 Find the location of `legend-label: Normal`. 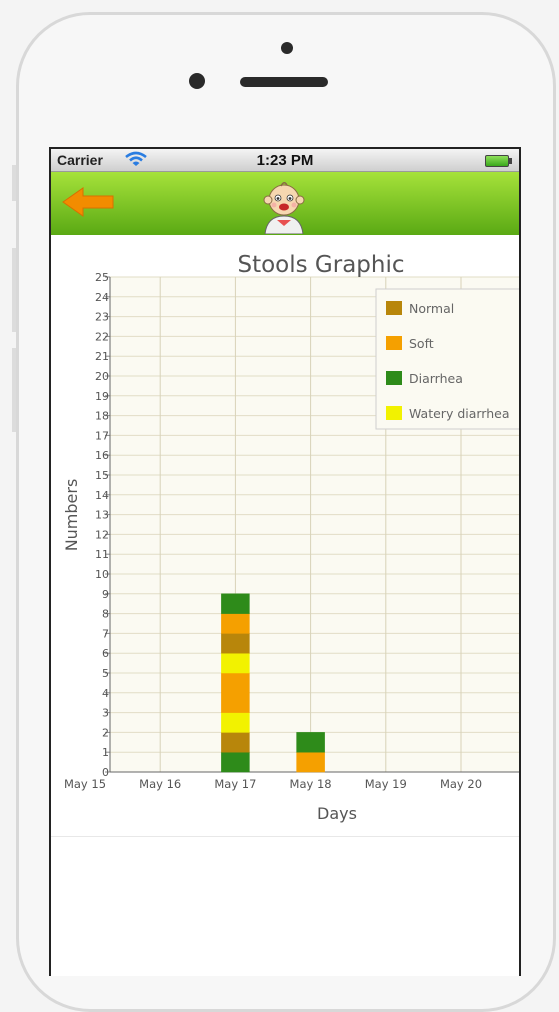

legend-label: Normal is located at coordinates (431, 308).